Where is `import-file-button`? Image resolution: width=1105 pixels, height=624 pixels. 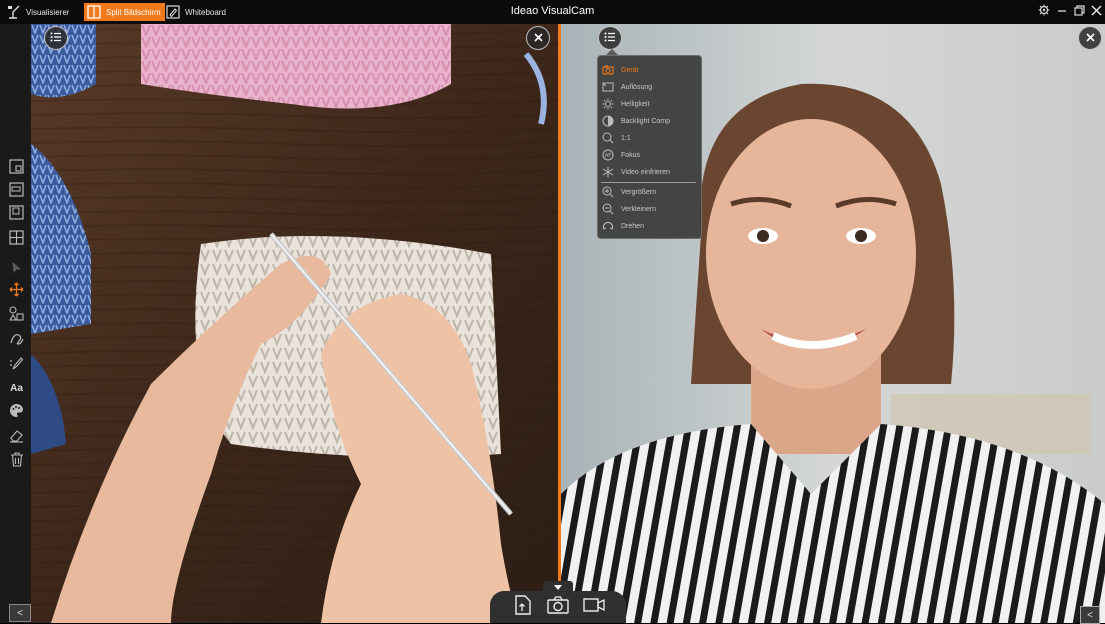
import-file-button is located at coordinates (523, 607).